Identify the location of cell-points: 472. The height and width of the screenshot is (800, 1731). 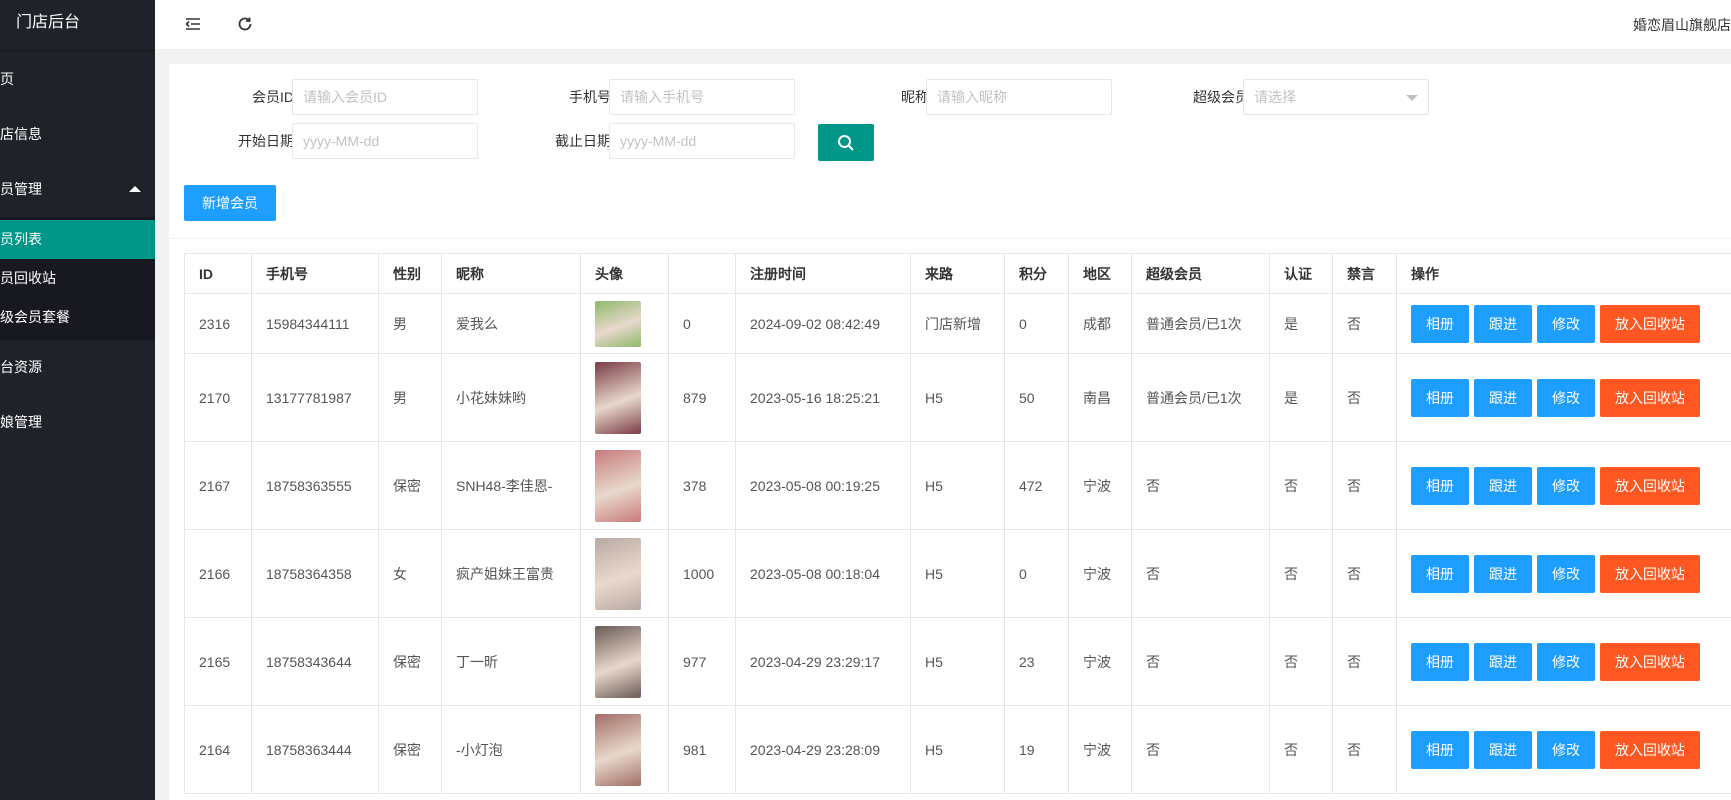
(1036, 485).